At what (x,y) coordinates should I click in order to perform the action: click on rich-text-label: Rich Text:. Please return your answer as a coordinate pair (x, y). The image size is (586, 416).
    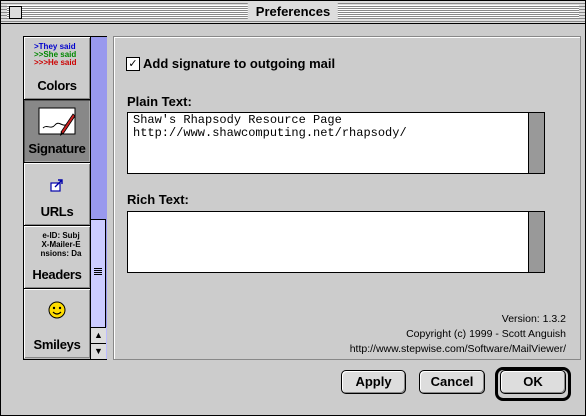
    Looking at the image, I should click on (158, 199).